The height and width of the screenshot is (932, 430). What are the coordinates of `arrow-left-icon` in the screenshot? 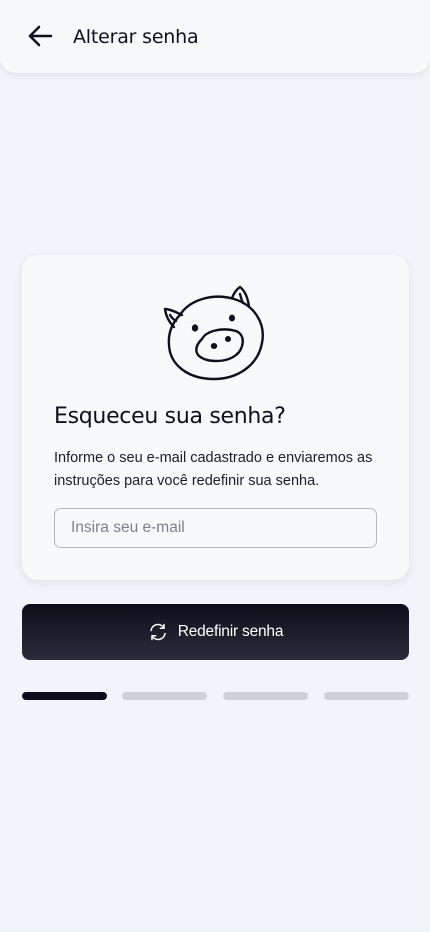 It's located at (40, 36).